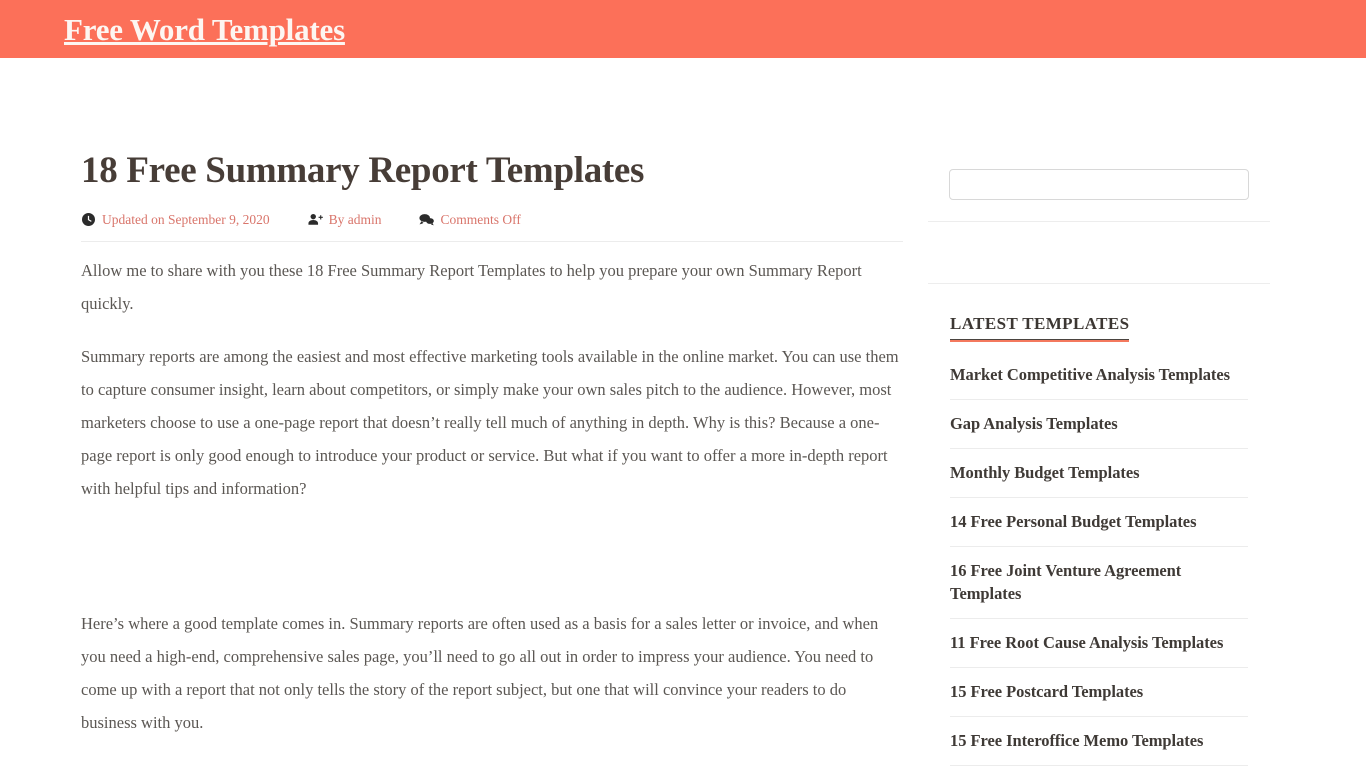 The image size is (1366, 768). What do you see at coordinates (355, 219) in the screenshot?
I see `meta-author-text: By admin` at bounding box center [355, 219].